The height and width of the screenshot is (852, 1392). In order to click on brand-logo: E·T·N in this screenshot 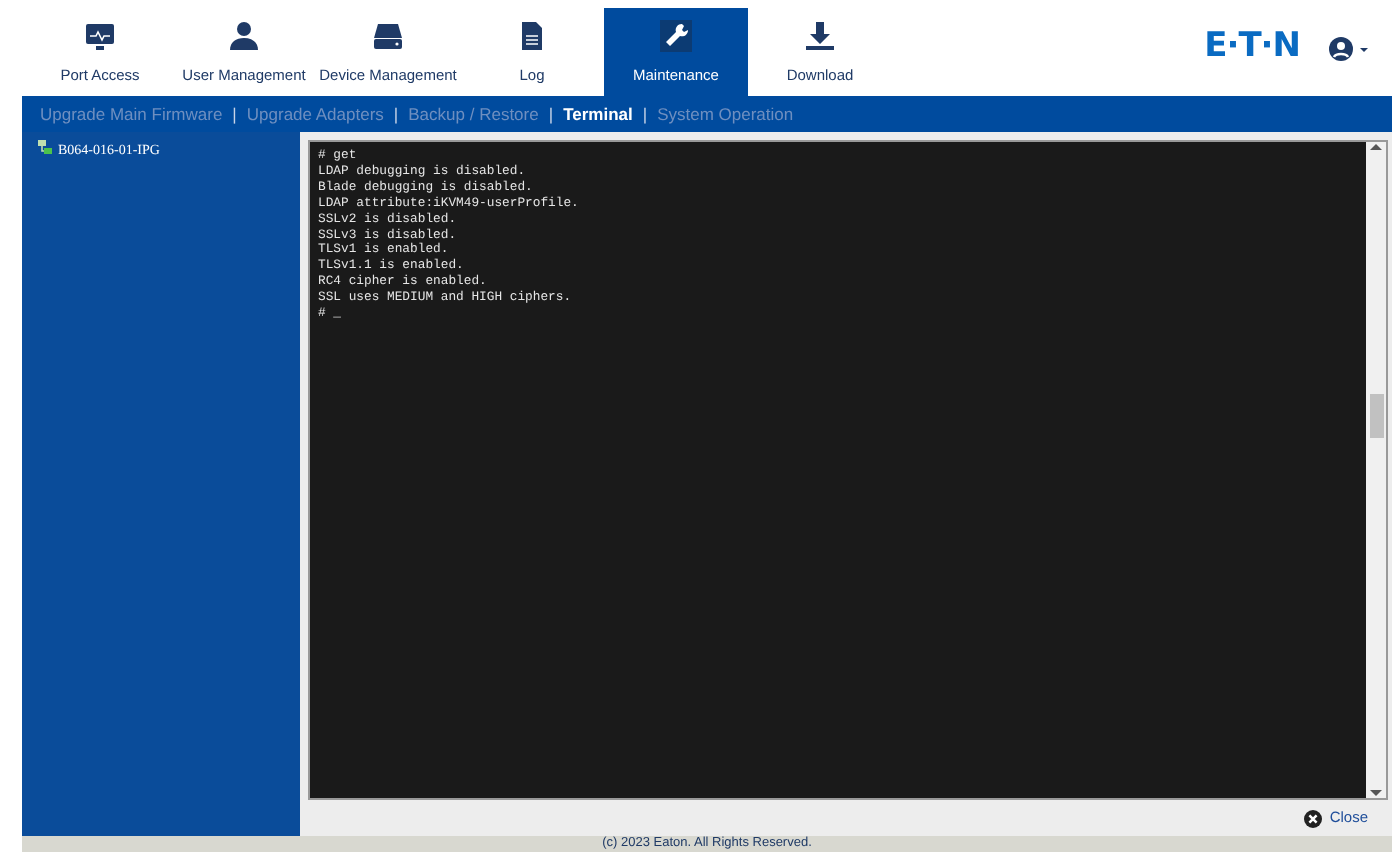, I will do `click(1252, 47)`.